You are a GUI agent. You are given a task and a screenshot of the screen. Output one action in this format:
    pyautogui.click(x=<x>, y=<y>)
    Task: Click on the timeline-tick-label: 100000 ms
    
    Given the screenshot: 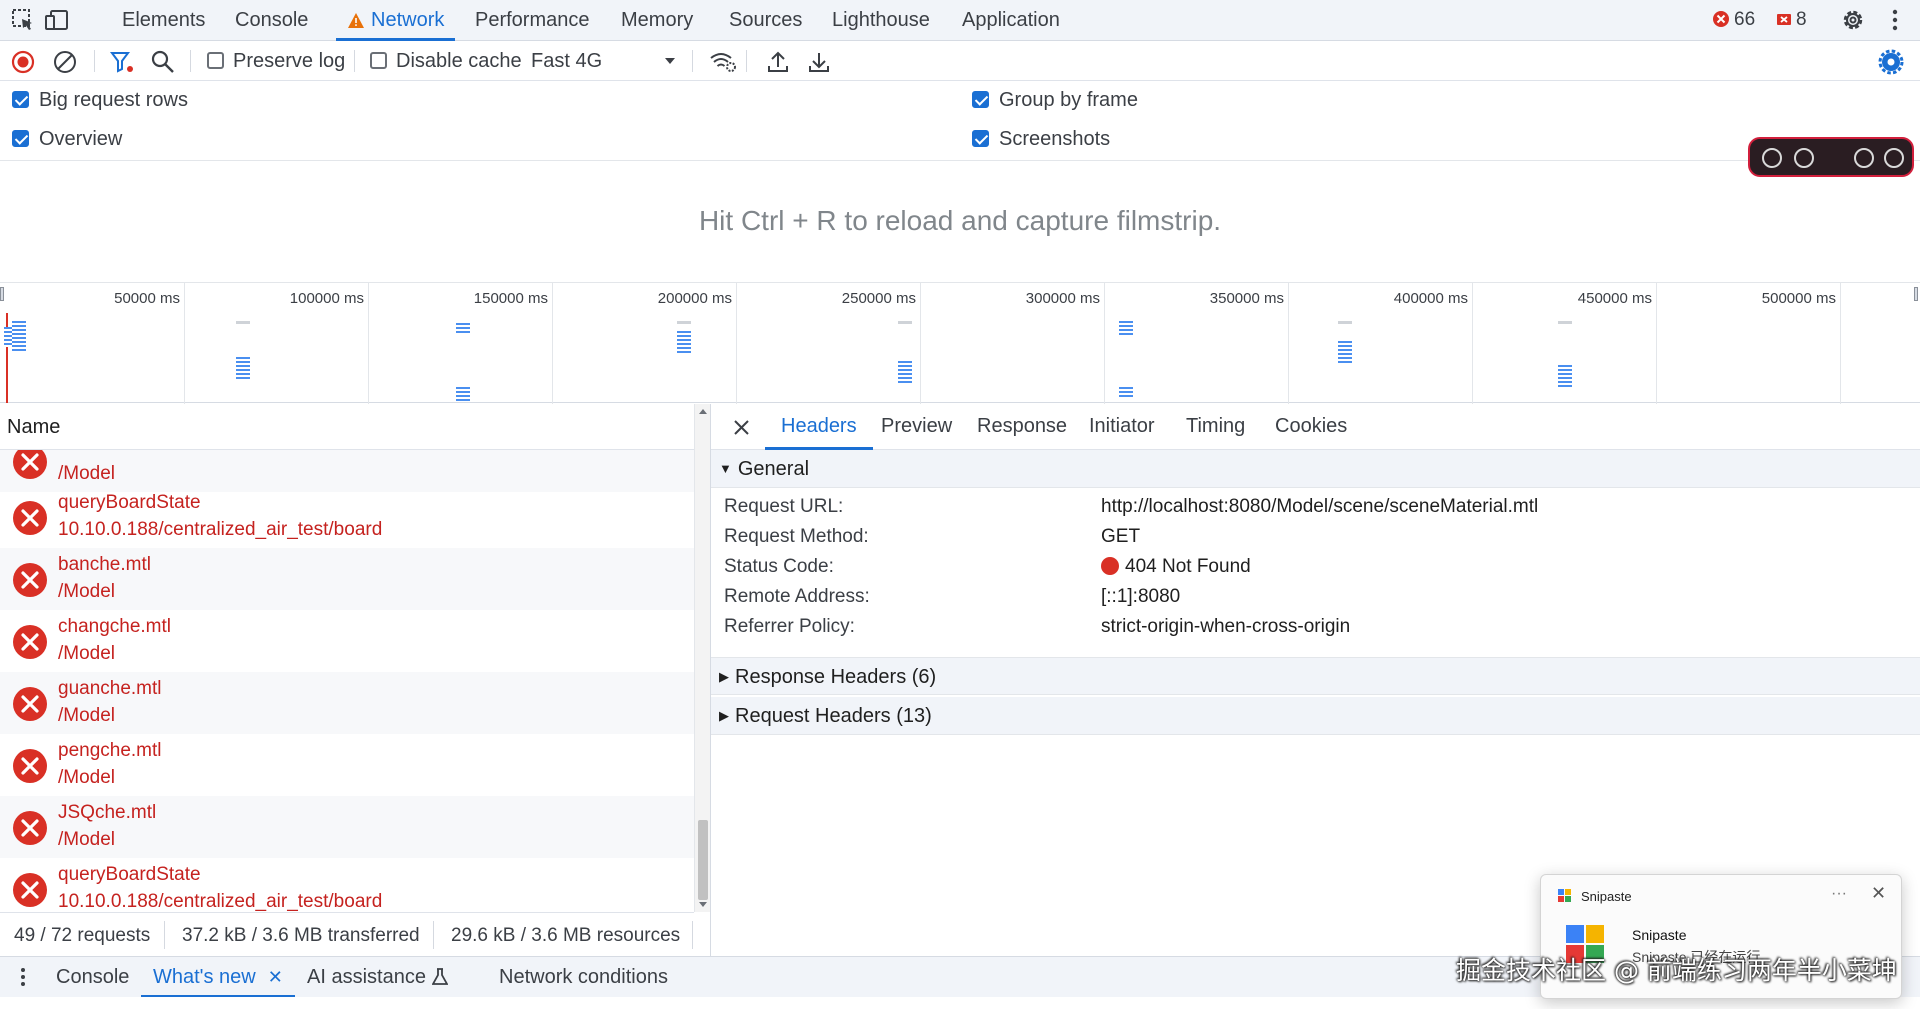 What is the action you would take?
    pyautogui.click(x=326, y=298)
    